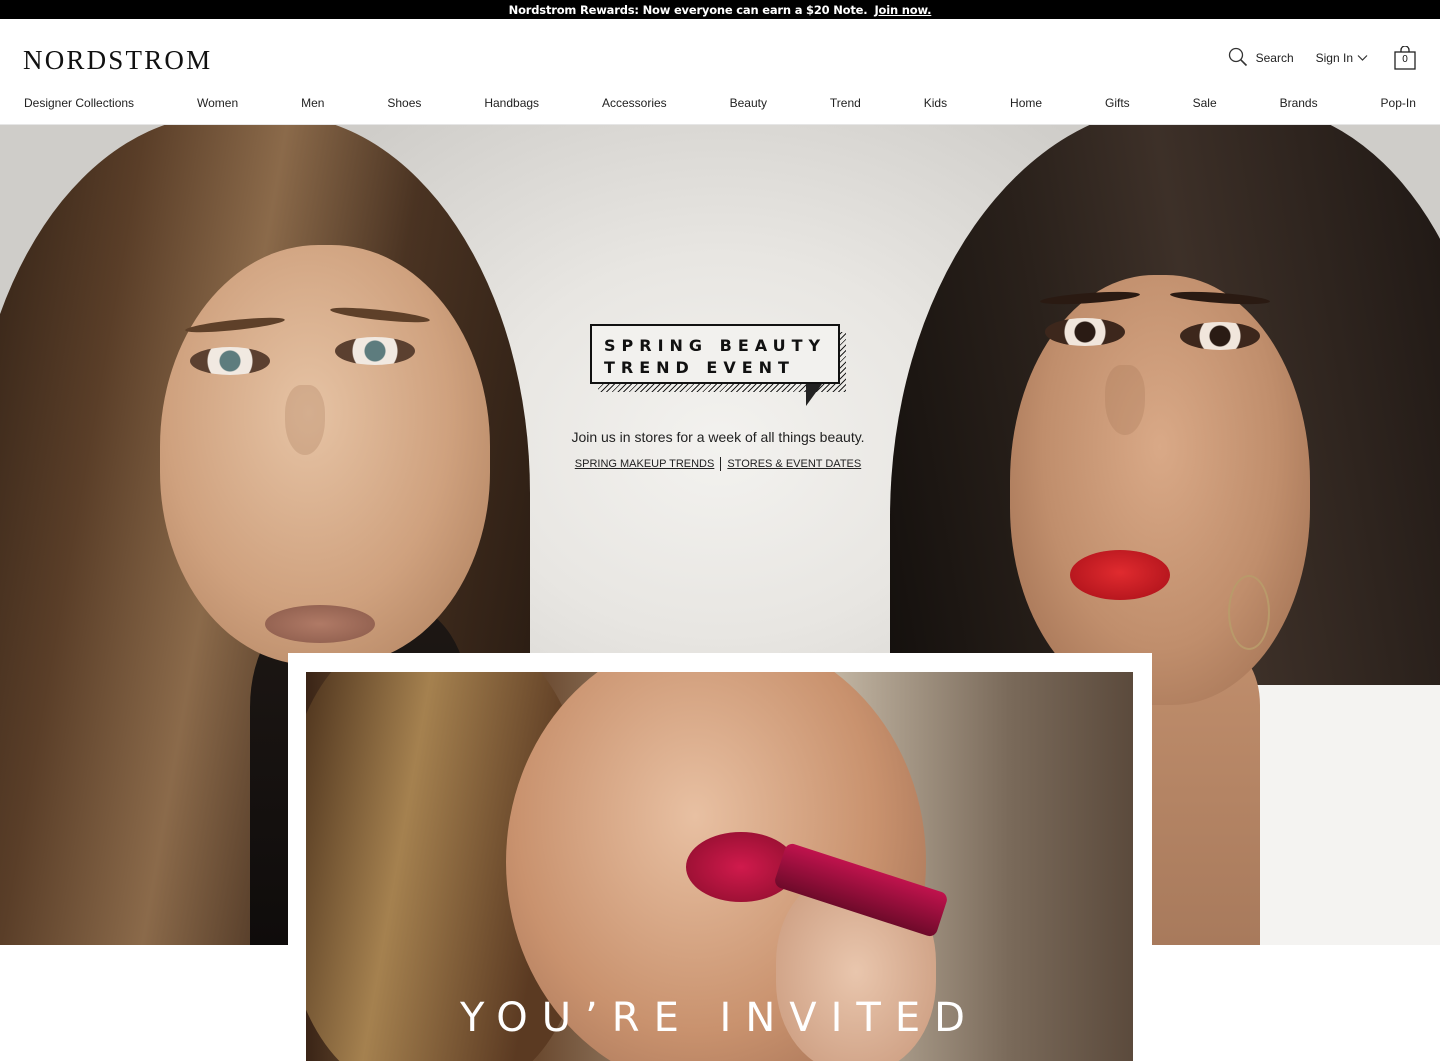 This screenshot has width=1440, height=1061. What do you see at coordinates (1362, 58) in the screenshot?
I see `chevron-down-icon` at bounding box center [1362, 58].